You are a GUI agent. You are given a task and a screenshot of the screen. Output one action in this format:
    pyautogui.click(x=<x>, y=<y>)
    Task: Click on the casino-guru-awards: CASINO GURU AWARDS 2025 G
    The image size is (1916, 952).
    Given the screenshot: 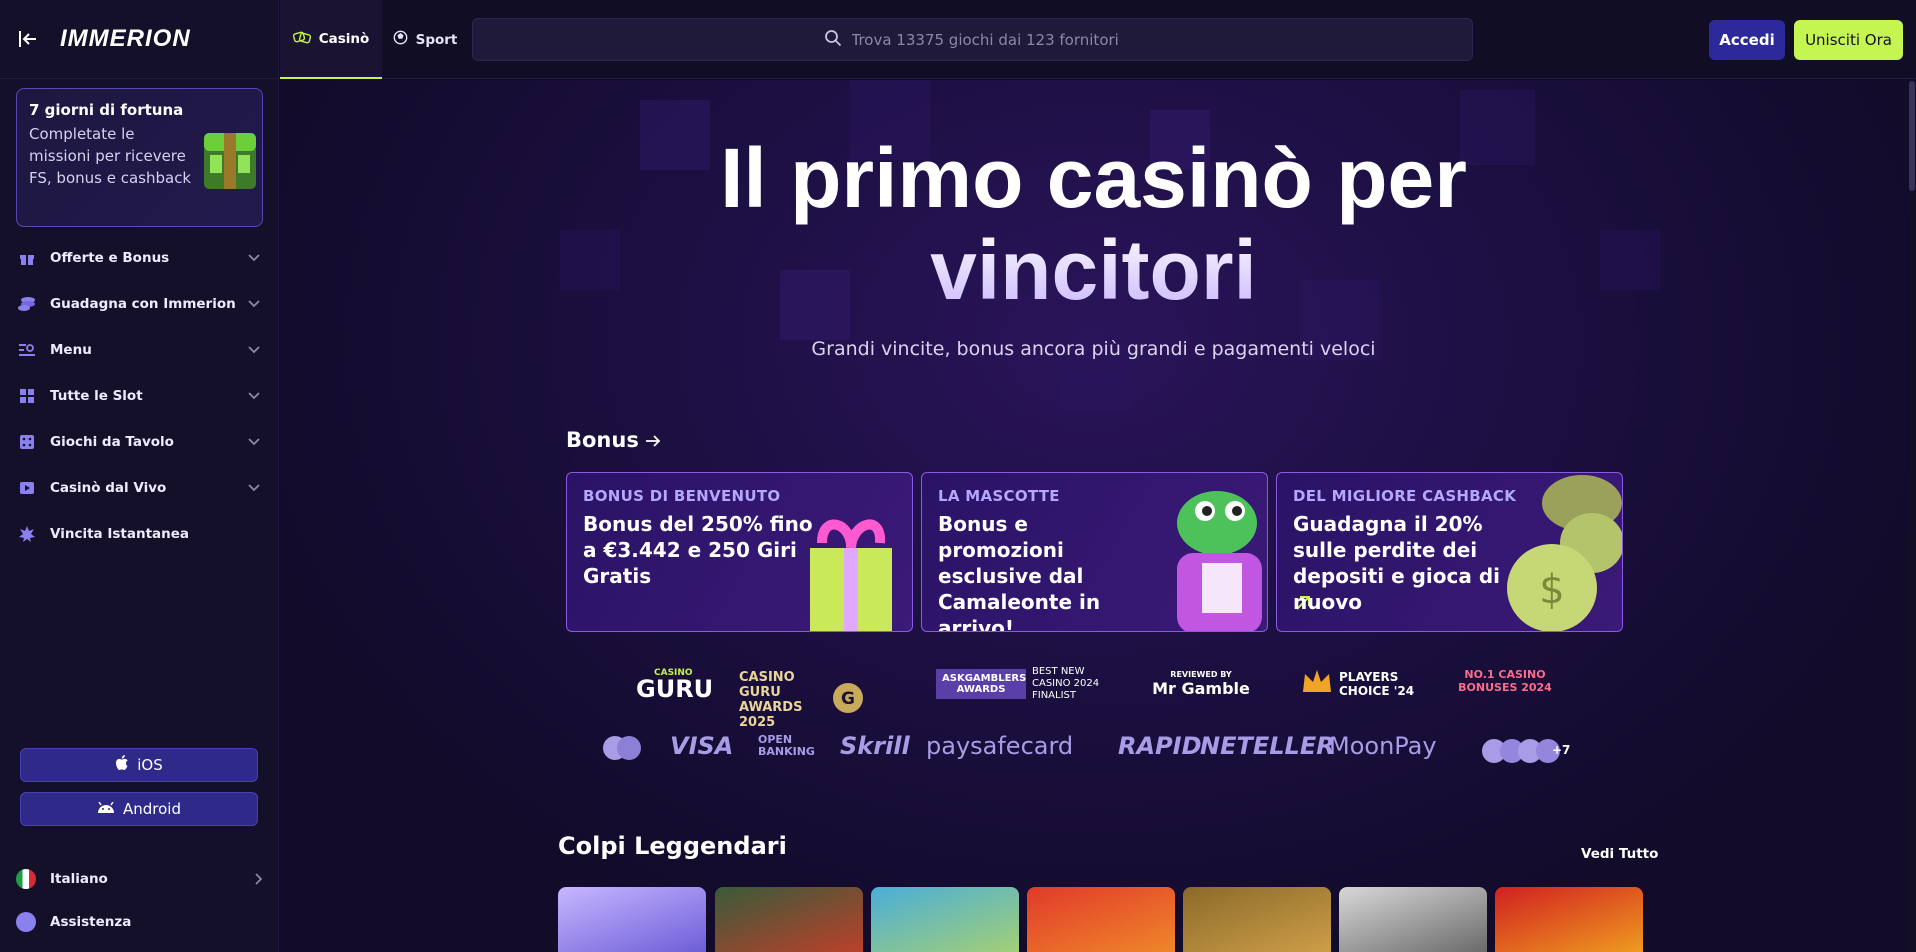 What is the action you would take?
    pyautogui.click(x=804, y=700)
    